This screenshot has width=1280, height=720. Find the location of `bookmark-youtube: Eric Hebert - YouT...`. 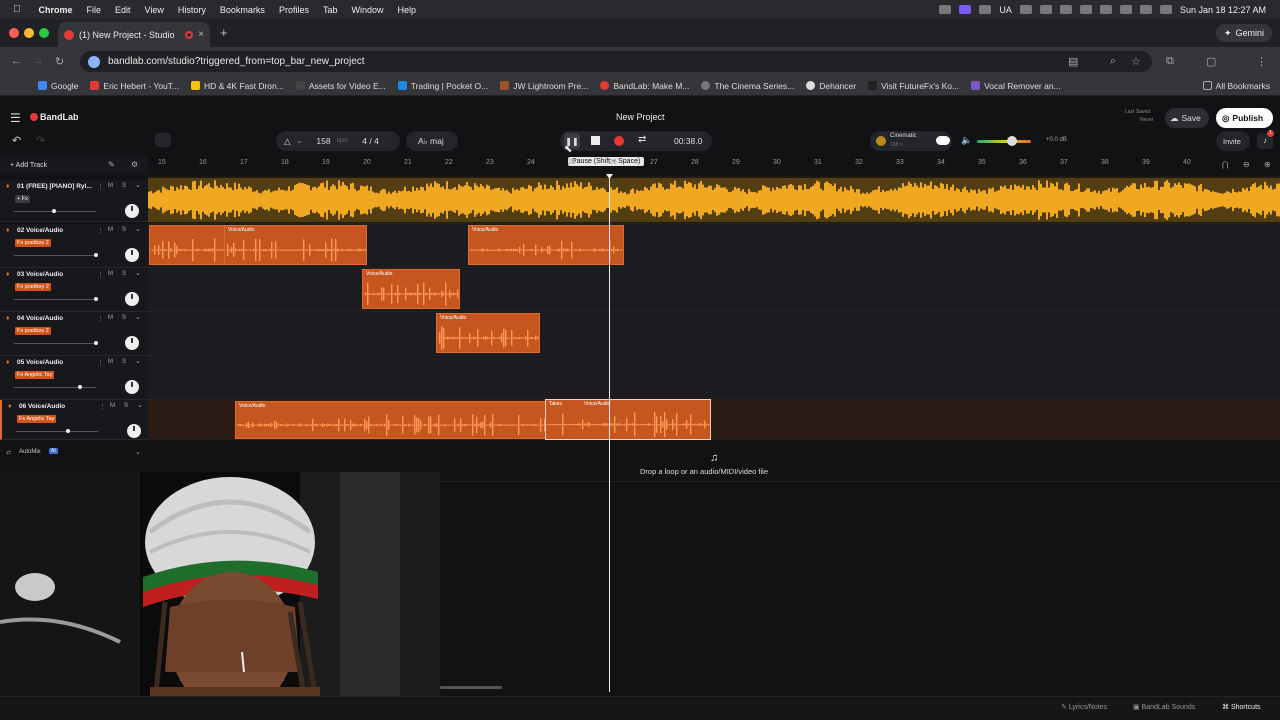

bookmark-youtube: Eric Hebert - YouT... is located at coordinates (134, 86).